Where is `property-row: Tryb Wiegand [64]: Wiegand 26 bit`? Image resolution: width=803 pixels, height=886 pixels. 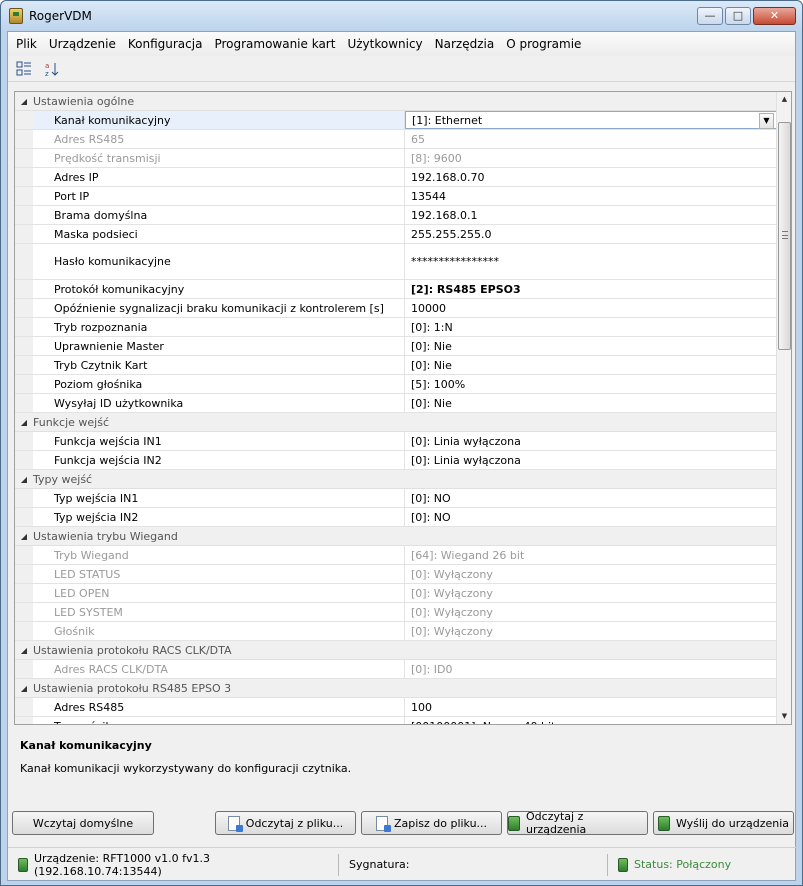
property-row: Tryb Wiegand [64]: Wiegand 26 bit is located at coordinates (396, 555).